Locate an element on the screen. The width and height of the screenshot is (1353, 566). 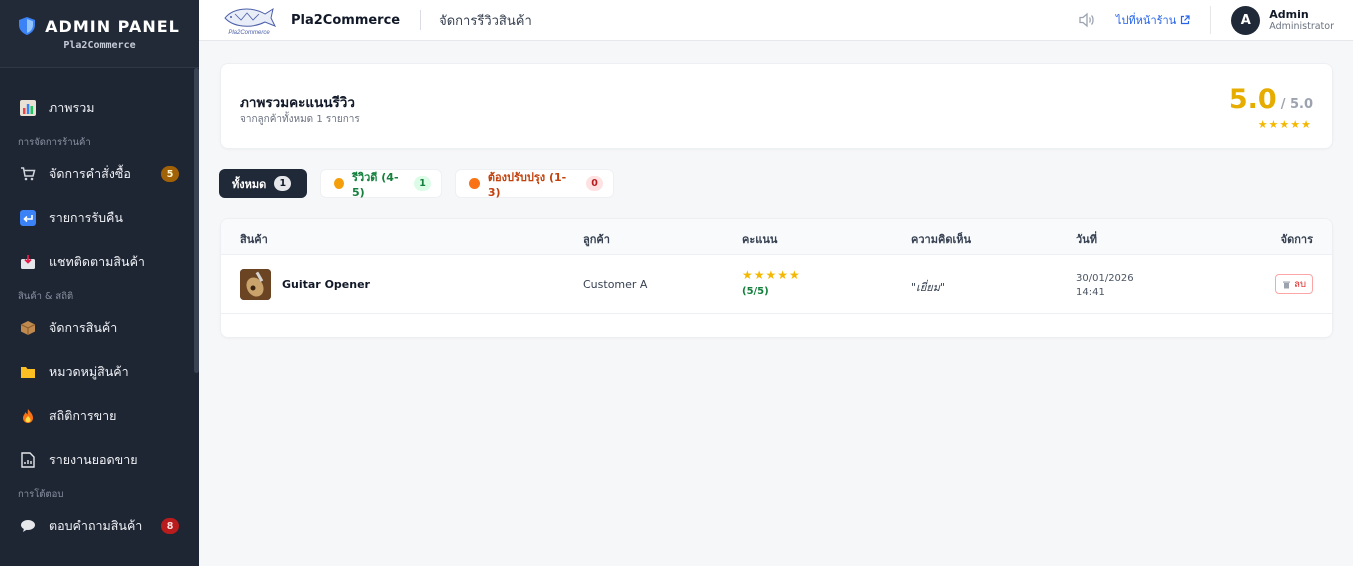
date-value: 30/01/2026 is located at coordinates (1105, 278).